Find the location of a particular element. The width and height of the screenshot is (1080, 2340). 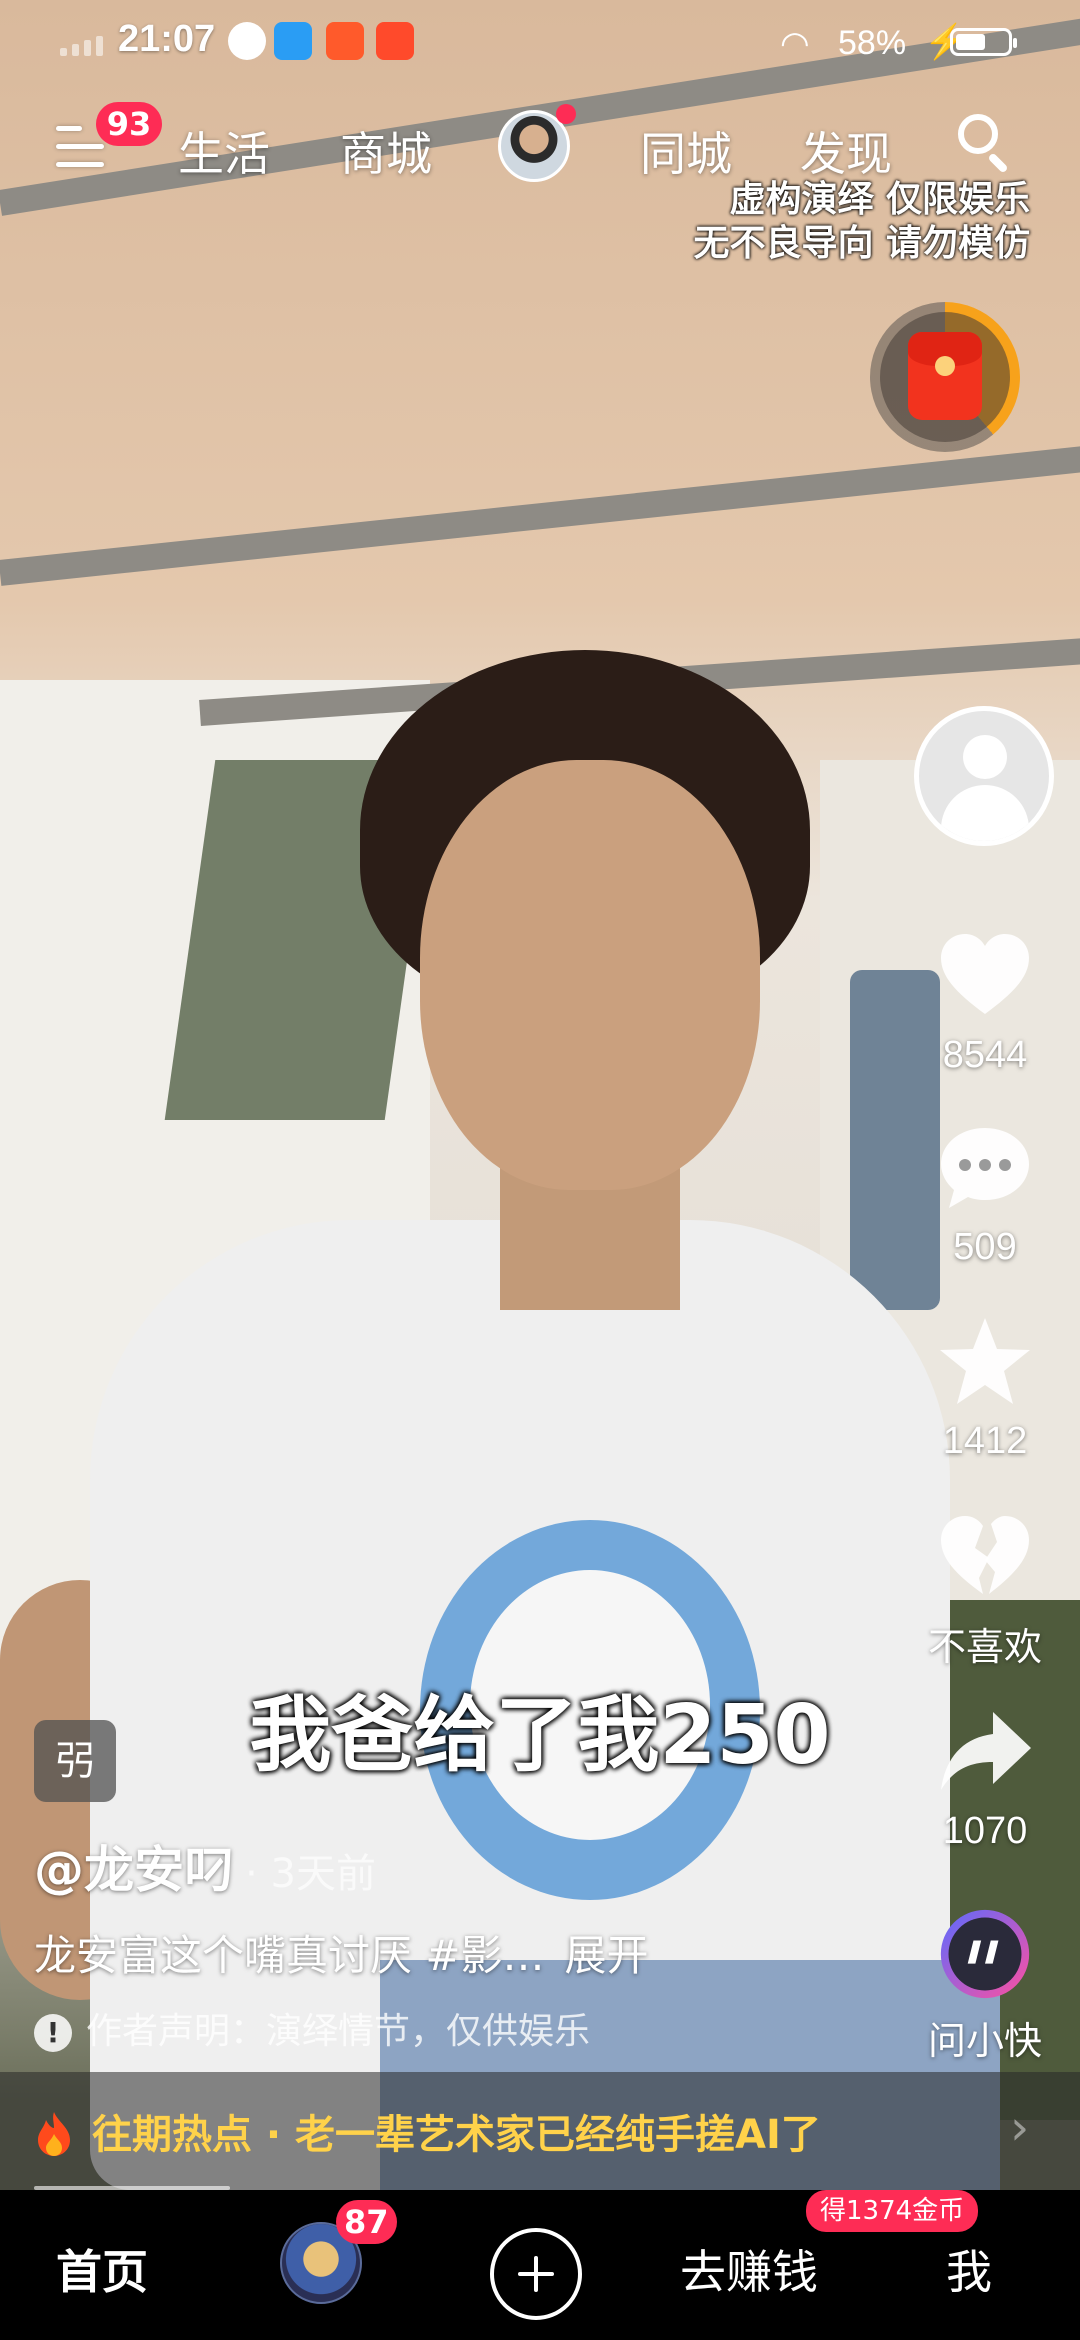

chevron-right-icon: › is located at coordinates (1020, 2128).